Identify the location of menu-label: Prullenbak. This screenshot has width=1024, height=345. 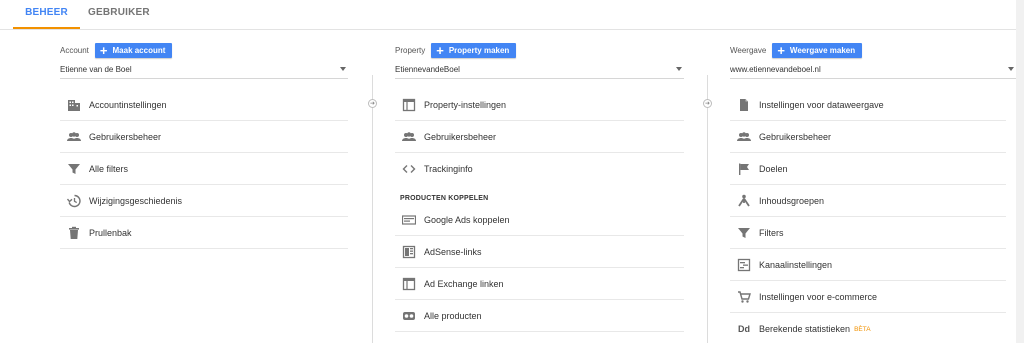
(110, 232).